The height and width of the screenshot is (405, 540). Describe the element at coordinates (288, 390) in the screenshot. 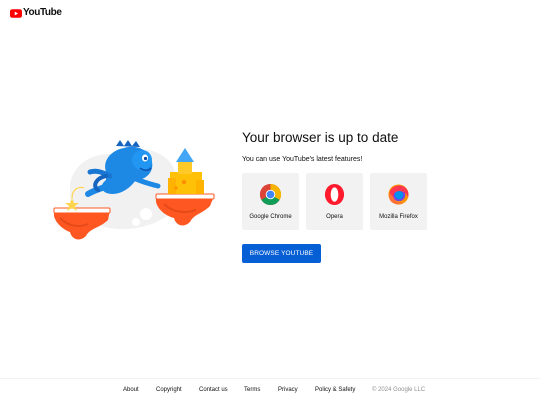

I see `footer-link-privacy: Privacy` at that location.